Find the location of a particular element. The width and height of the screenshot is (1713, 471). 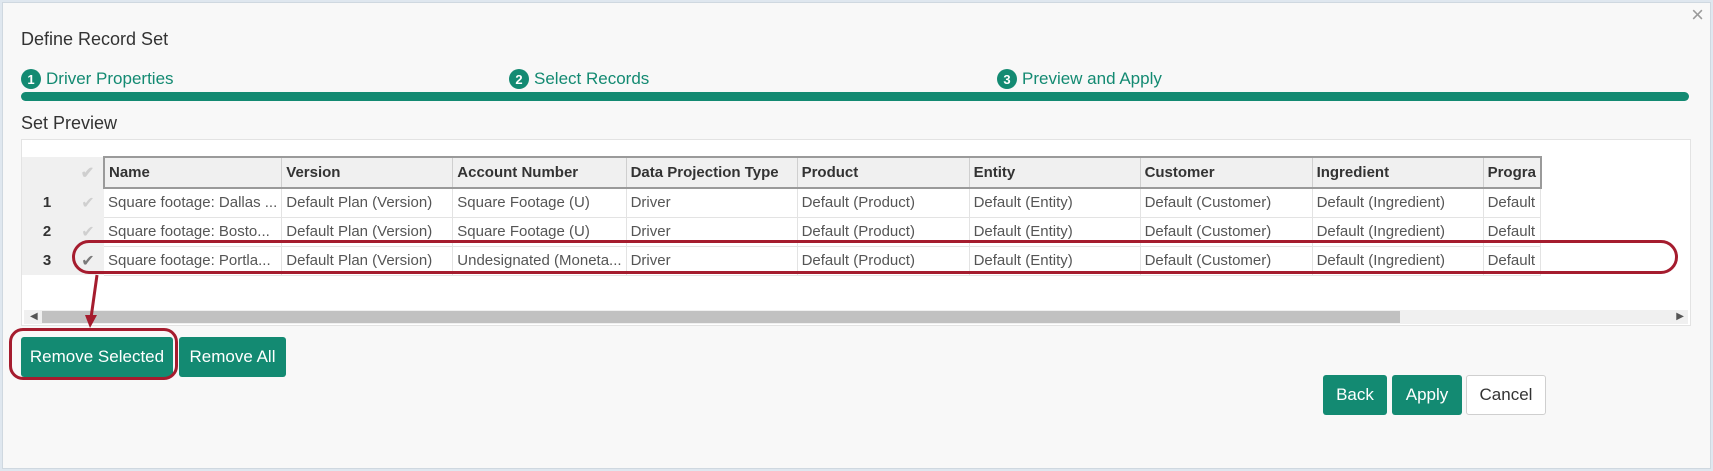

step-select-records: 2 Select Records is located at coordinates (579, 79).